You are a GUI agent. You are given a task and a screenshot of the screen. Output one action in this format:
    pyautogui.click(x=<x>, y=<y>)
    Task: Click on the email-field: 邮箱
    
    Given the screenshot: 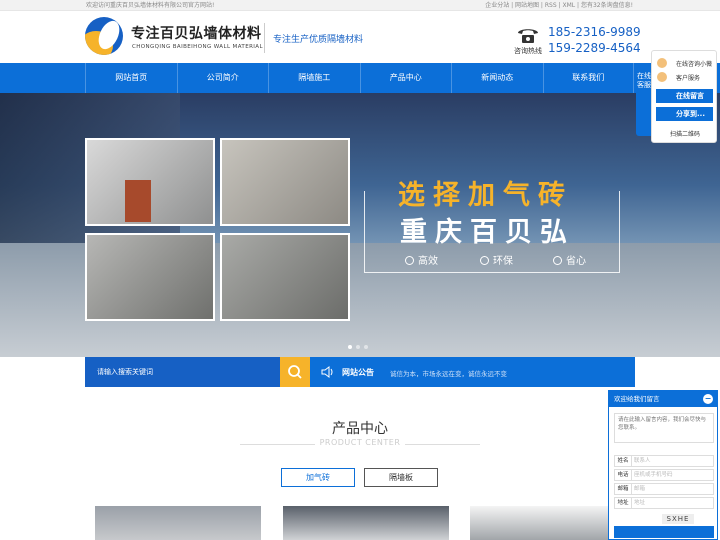 What is the action you would take?
    pyautogui.click(x=664, y=489)
    